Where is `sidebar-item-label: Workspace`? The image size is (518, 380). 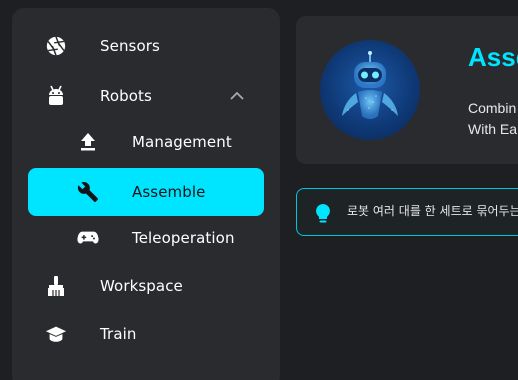 sidebar-item-label: Workspace is located at coordinates (141, 286).